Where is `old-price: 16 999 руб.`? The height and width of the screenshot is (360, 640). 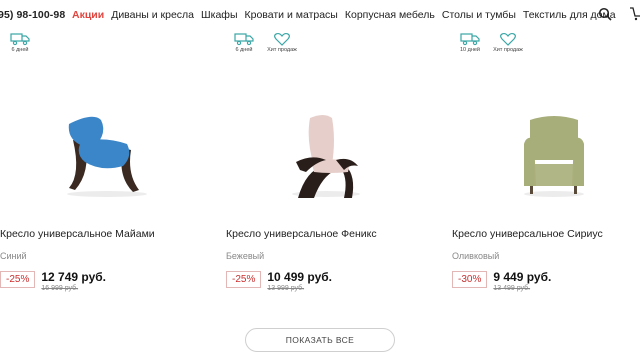
old-price: 16 999 руб. is located at coordinates (60, 288).